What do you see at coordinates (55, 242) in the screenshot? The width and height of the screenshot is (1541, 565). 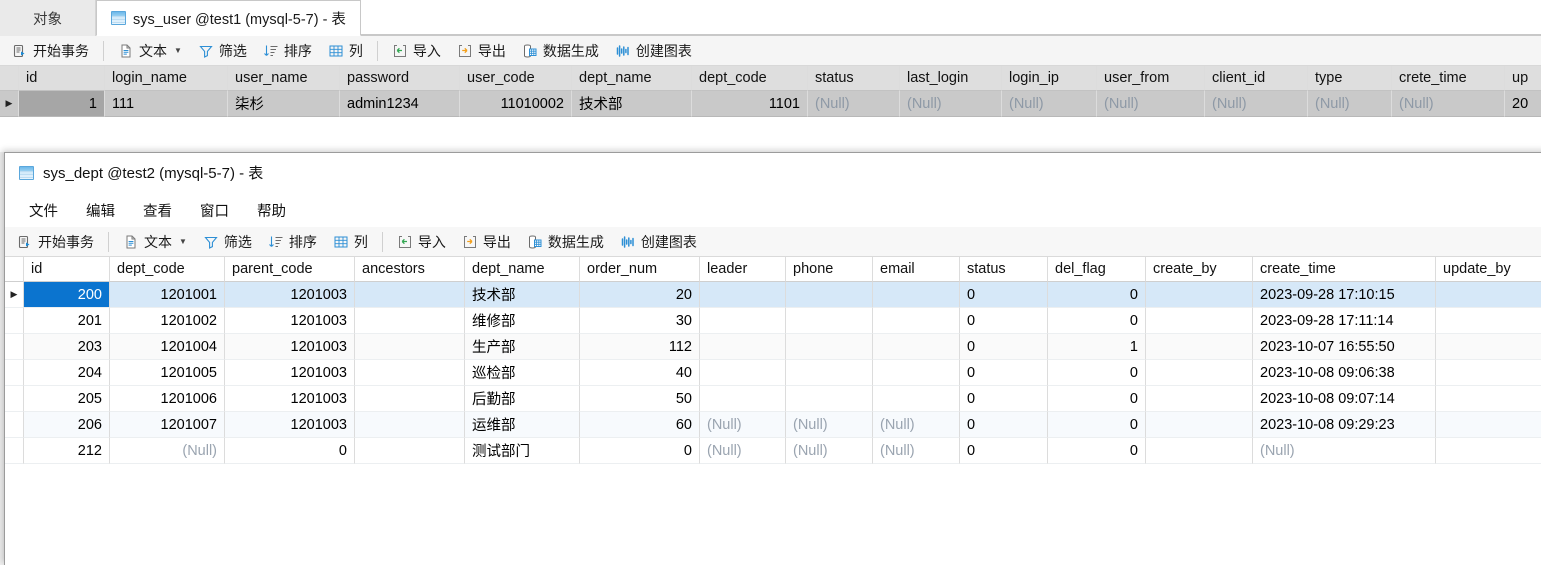 I see `begin-transaction-button: 开始事务` at bounding box center [55, 242].